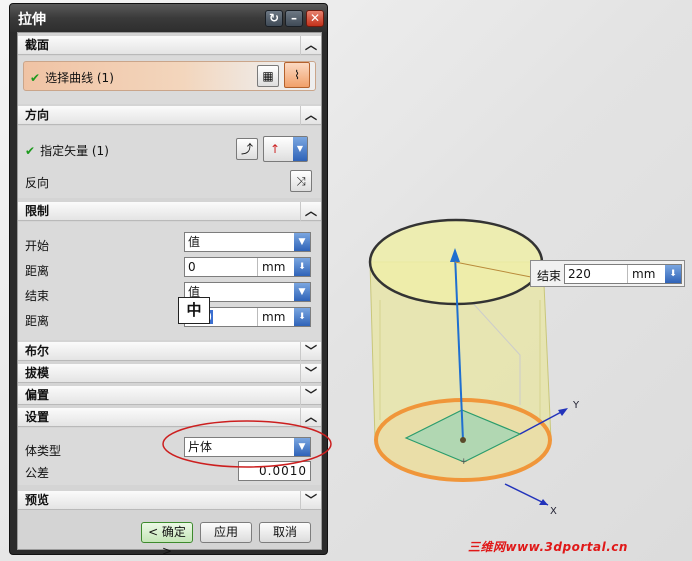  Describe the element at coordinates (553, 511) in the screenshot. I see `x-axis-label: X` at that location.